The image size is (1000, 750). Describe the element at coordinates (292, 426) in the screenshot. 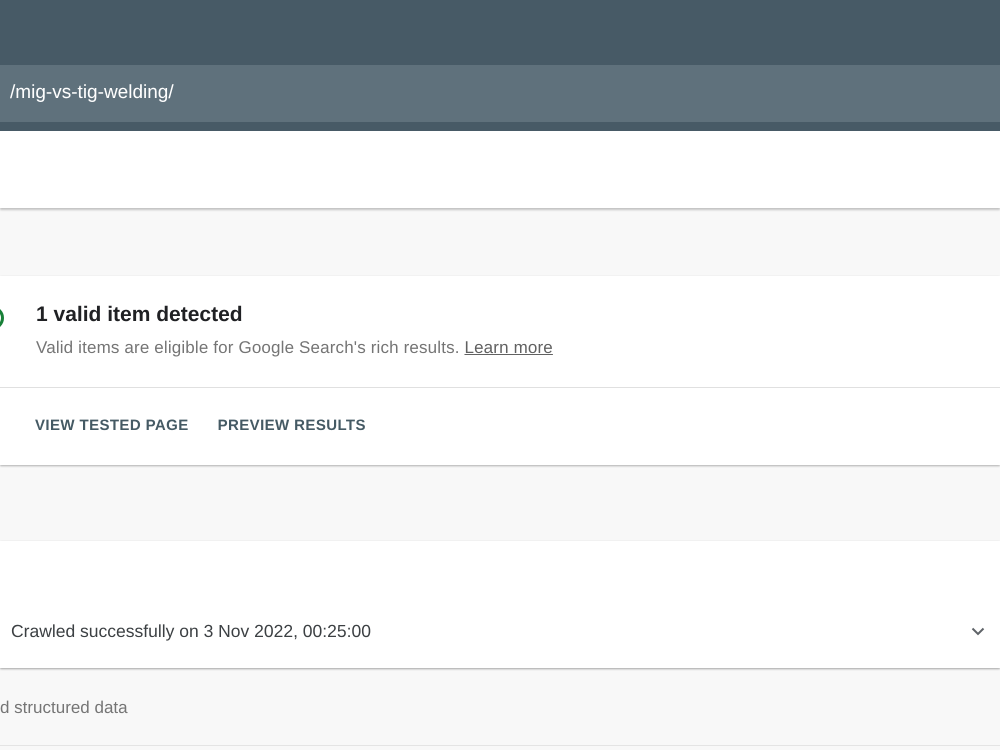

I see `action-button: PREVIEW RESULTS` at that location.